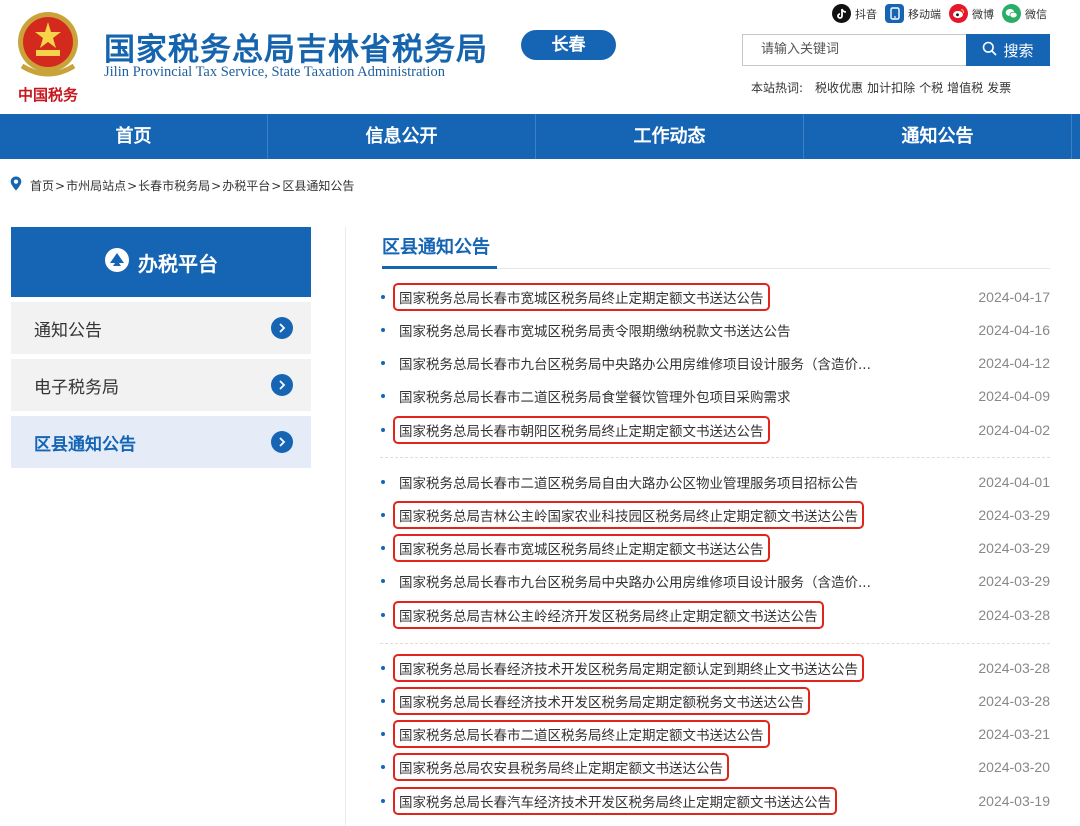 The image size is (1080, 826). I want to click on news-item: 国家税务总局长春市二道区税务局终止定期定额文书送达公告 2024-03-21, so click(715, 734).